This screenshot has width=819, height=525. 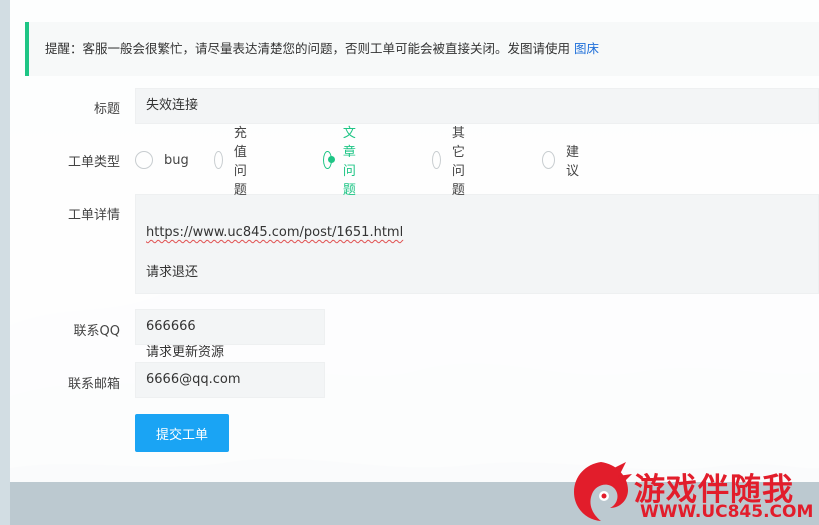 What do you see at coordinates (96, 331) in the screenshot?
I see `qq-label: 联系QQ` at bounding box center [96, 331].